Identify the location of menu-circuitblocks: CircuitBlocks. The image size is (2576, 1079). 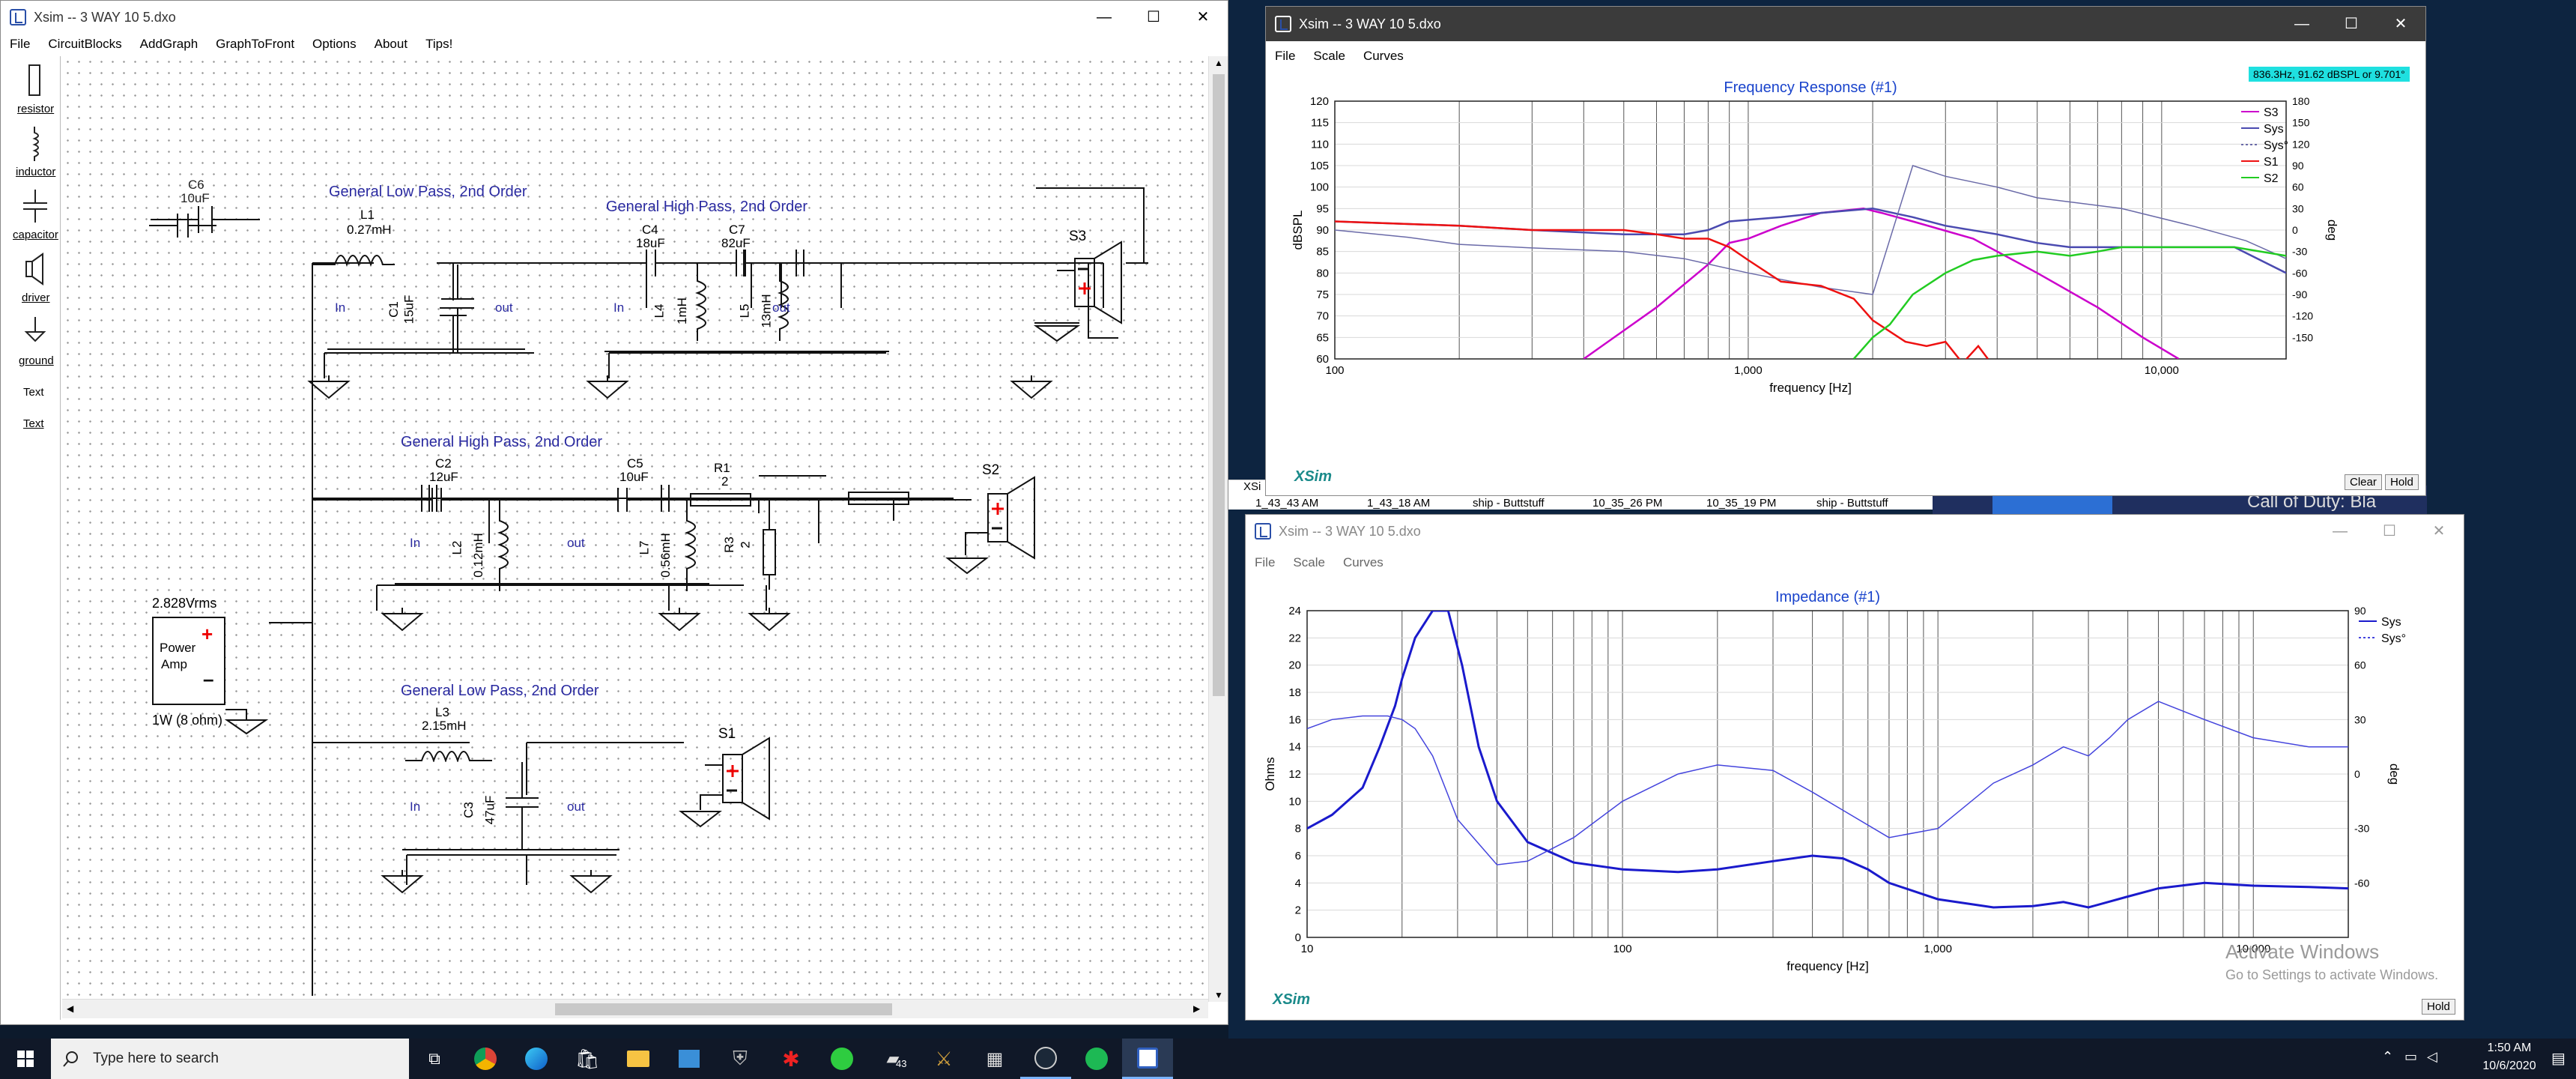
(84, 44).